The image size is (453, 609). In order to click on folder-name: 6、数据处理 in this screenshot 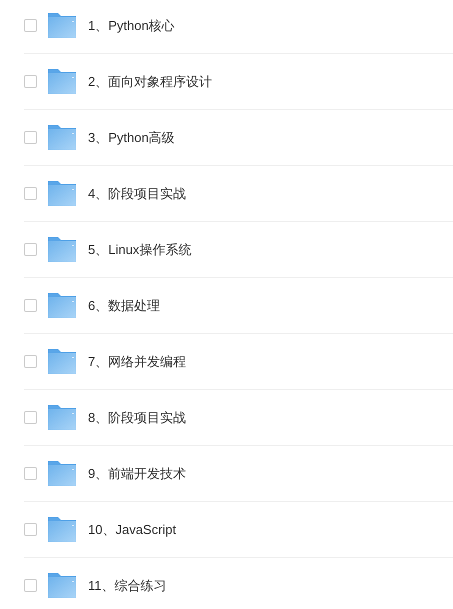, I will do `click(124, 306)`.